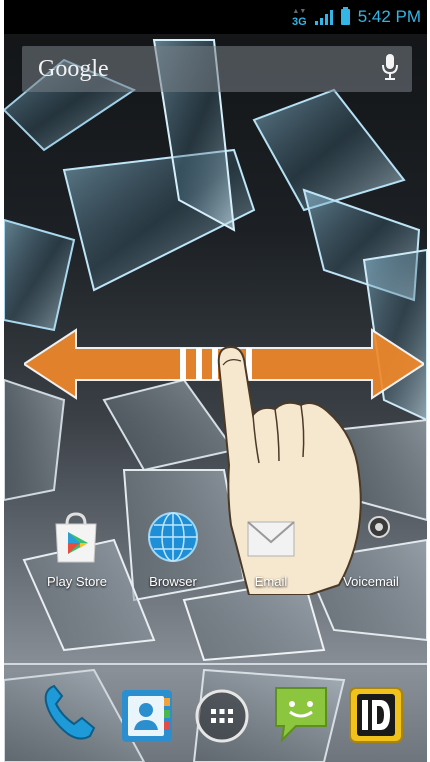  Describe the element at coordinates (376, 717) in the screenshot. I see `3d-app-icon` at that location.